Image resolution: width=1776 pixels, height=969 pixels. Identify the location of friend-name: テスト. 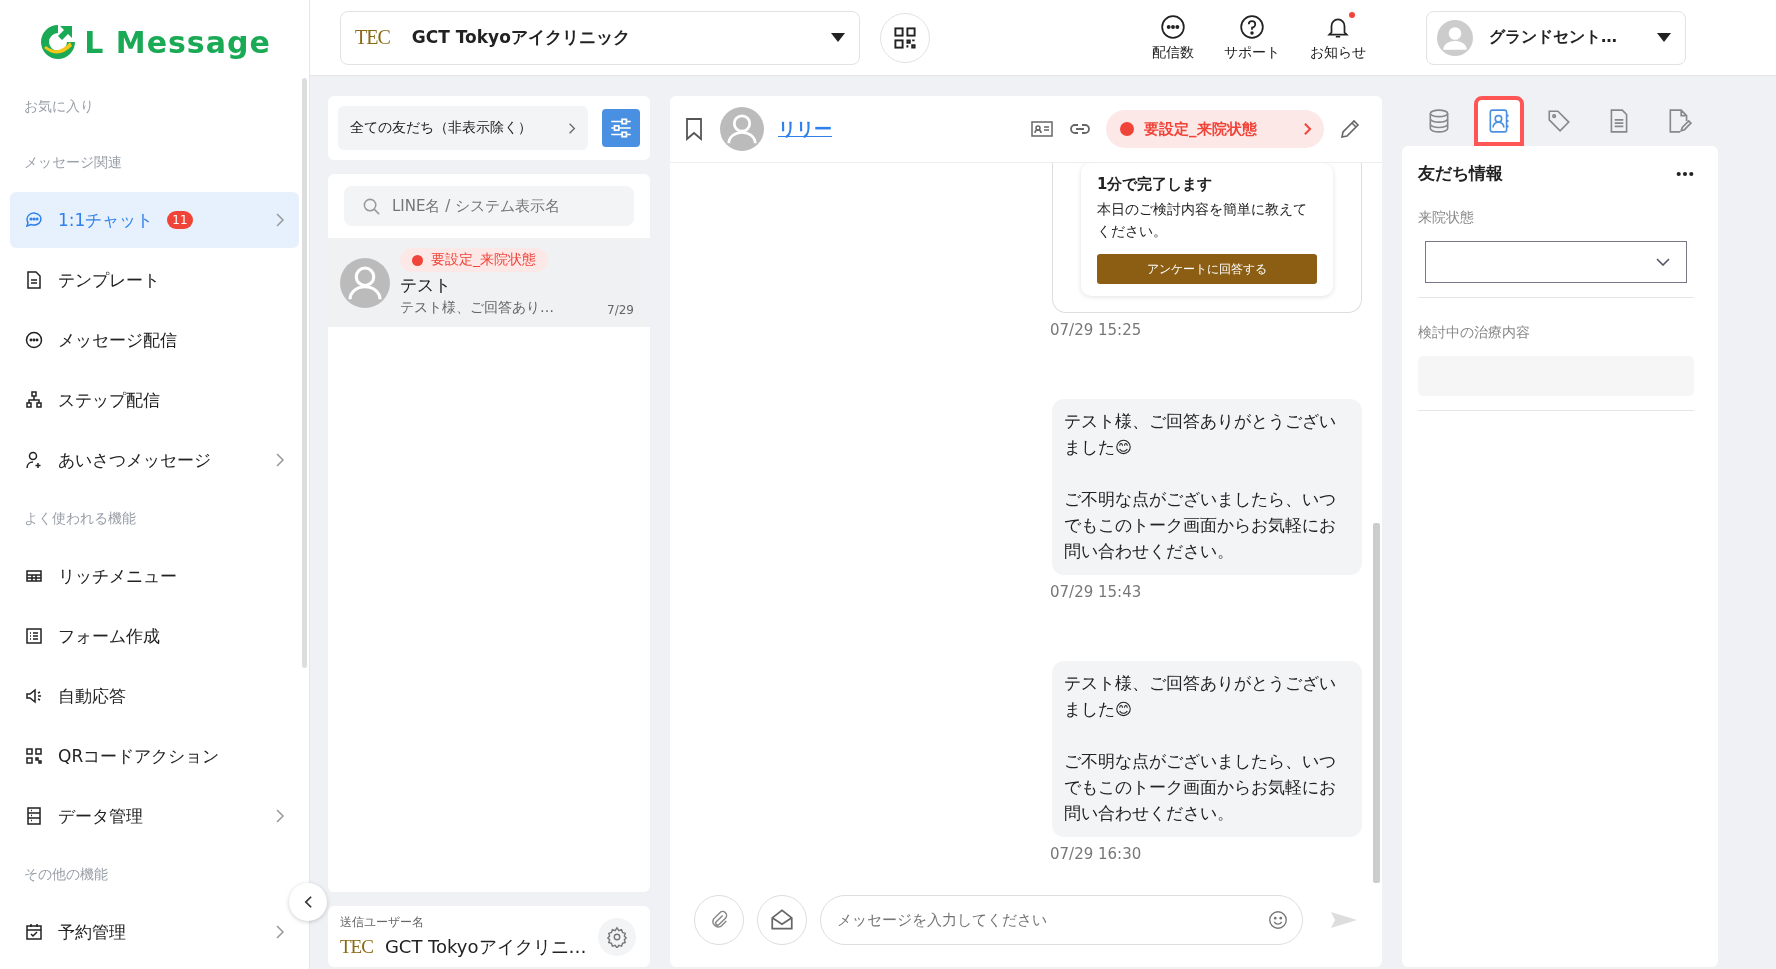
(425, 285).